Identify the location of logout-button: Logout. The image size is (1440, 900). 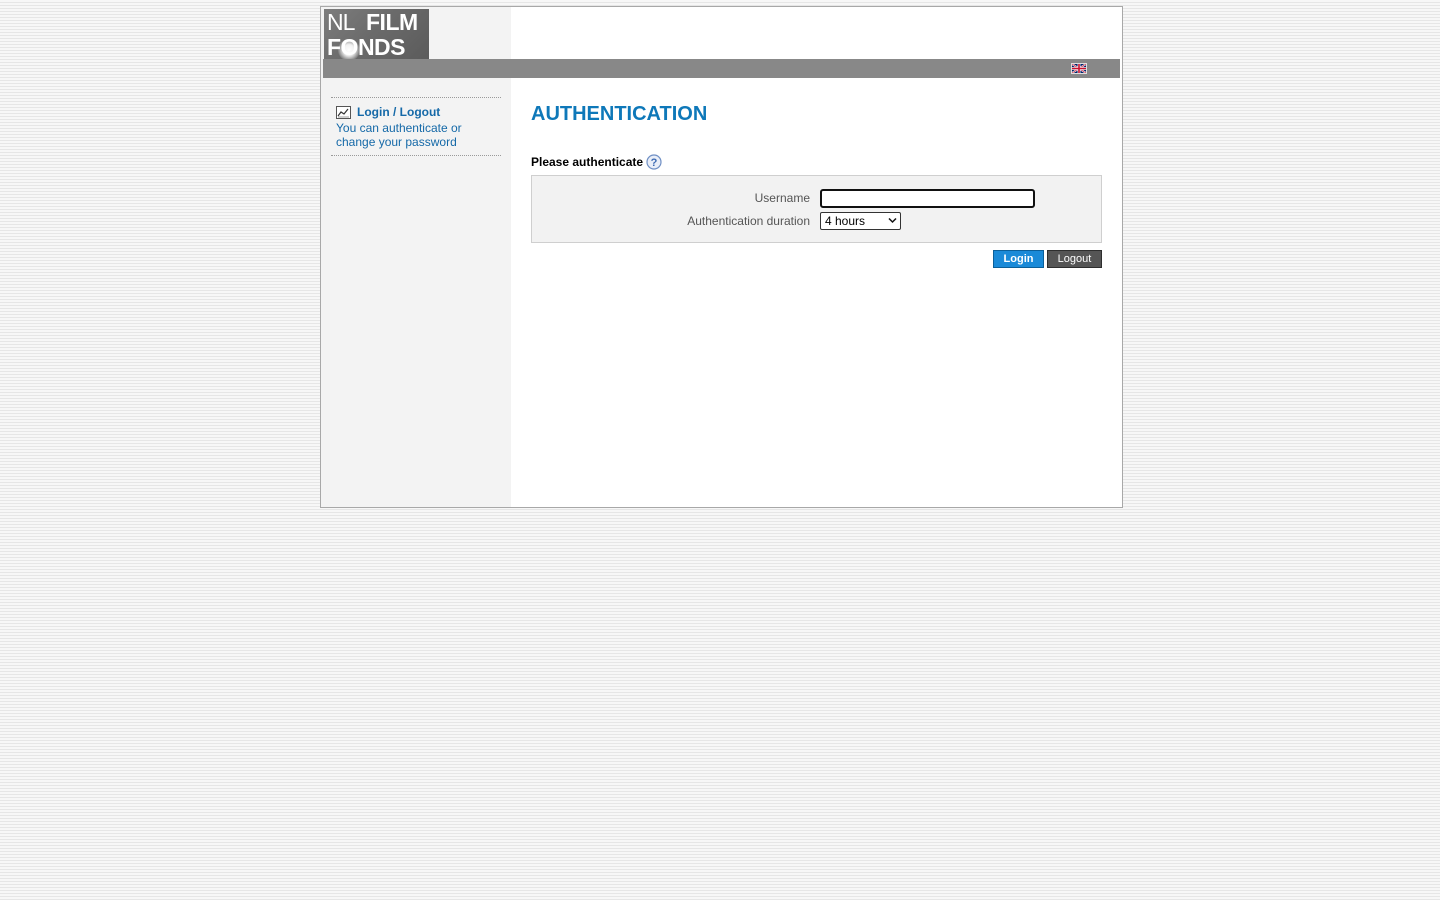
(1074, 259).